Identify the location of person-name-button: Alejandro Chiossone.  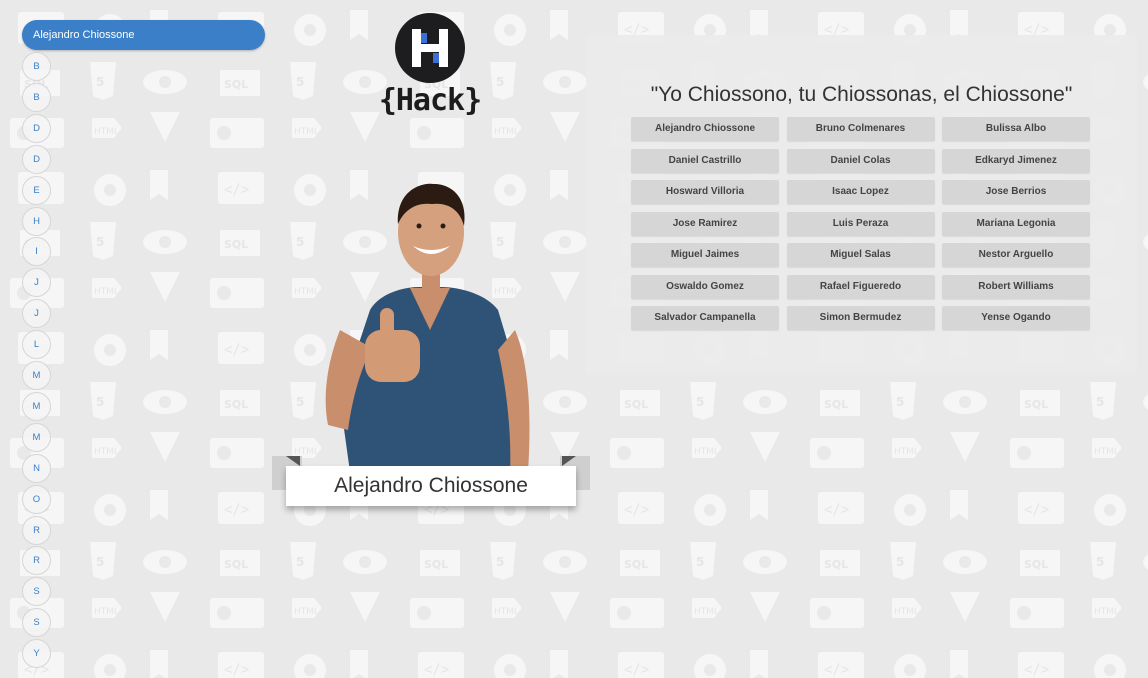
(705, 129).